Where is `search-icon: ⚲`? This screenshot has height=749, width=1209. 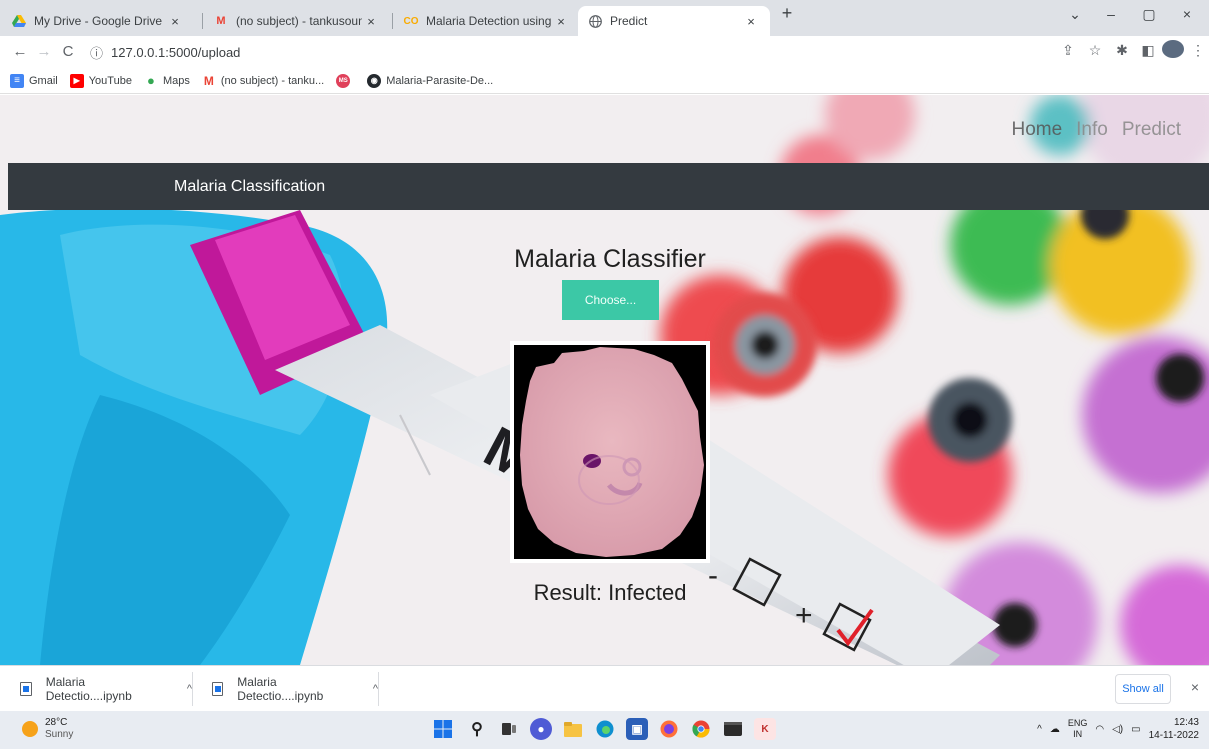
search-icon: ⚲ is located at coordinates (477, 729).